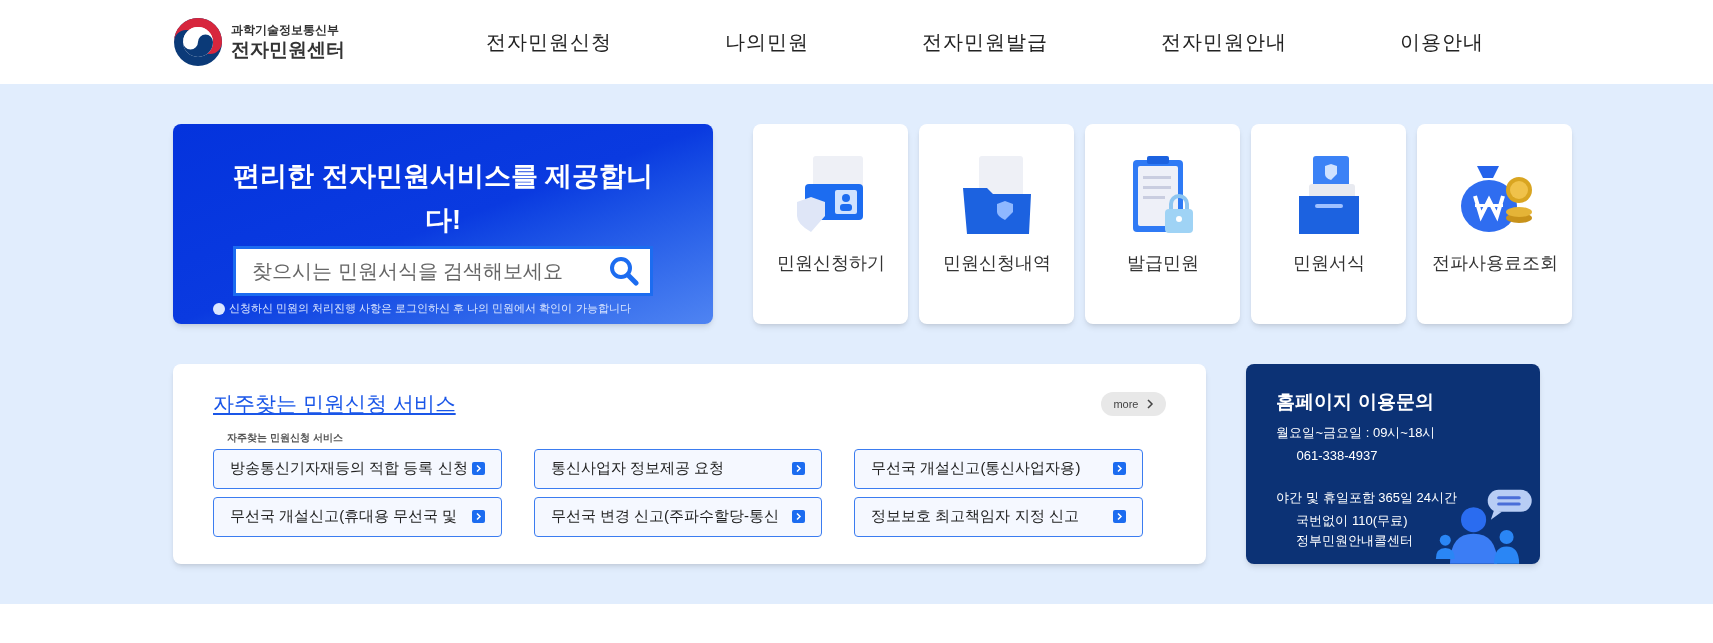 Image resolution: width=1713 pixels, height=643 pixels. Describe the element at coordinates (1441, 42) in the screenshot. I see `nav-link: 이용안내` at that location.